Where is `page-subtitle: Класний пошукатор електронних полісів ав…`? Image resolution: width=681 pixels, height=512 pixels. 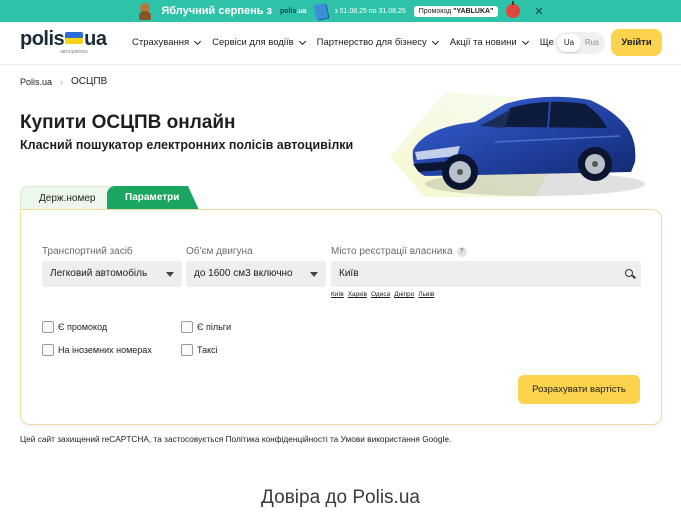
page-subtitle: Класний пошукатор електронних полісів ав… is located at coordinates (187, 145).